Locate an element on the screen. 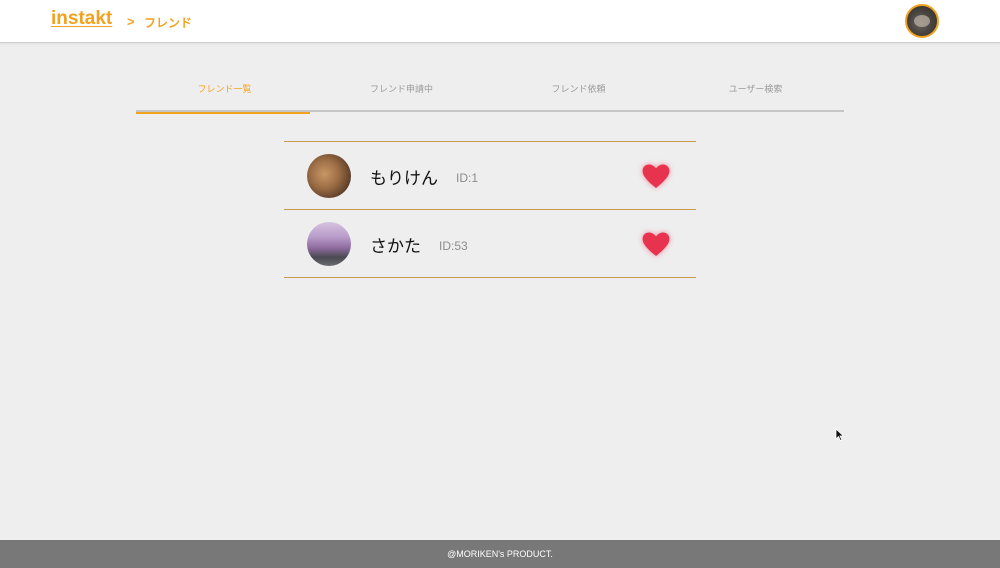 The image size is (1000, 568). tab-friend-list: フレンド一覧 is located at coordinates (224, 96).